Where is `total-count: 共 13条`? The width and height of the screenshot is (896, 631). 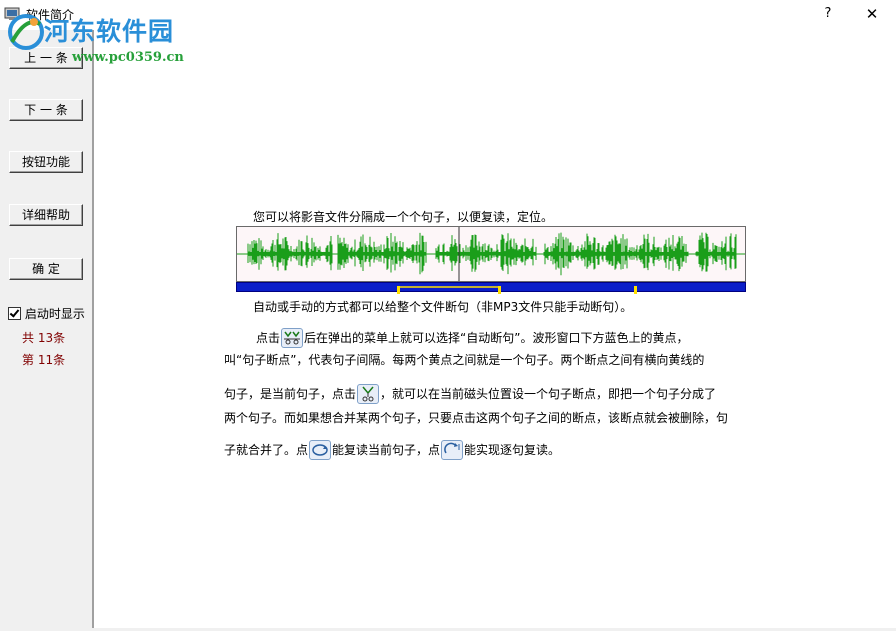
total-count: 共 13条 is located at coordinates (44, 338).